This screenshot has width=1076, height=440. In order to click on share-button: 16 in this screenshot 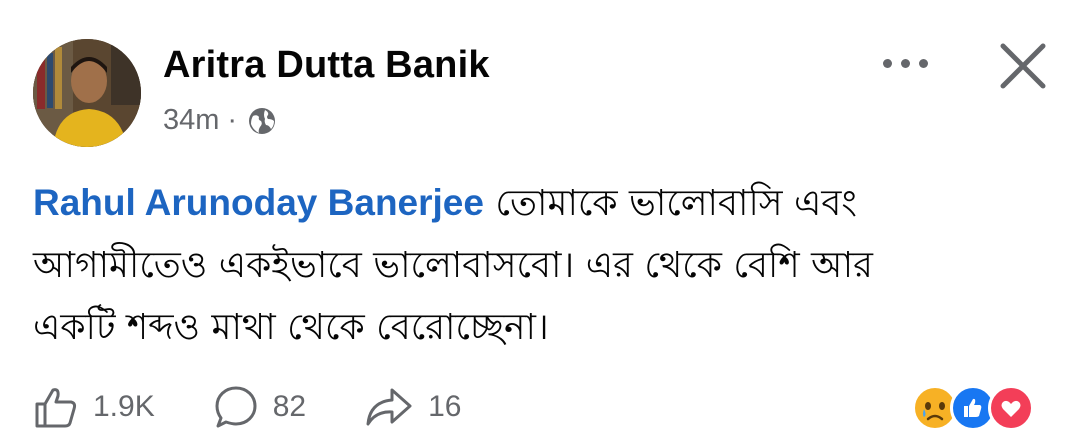, I will do `click(412, 407)`.